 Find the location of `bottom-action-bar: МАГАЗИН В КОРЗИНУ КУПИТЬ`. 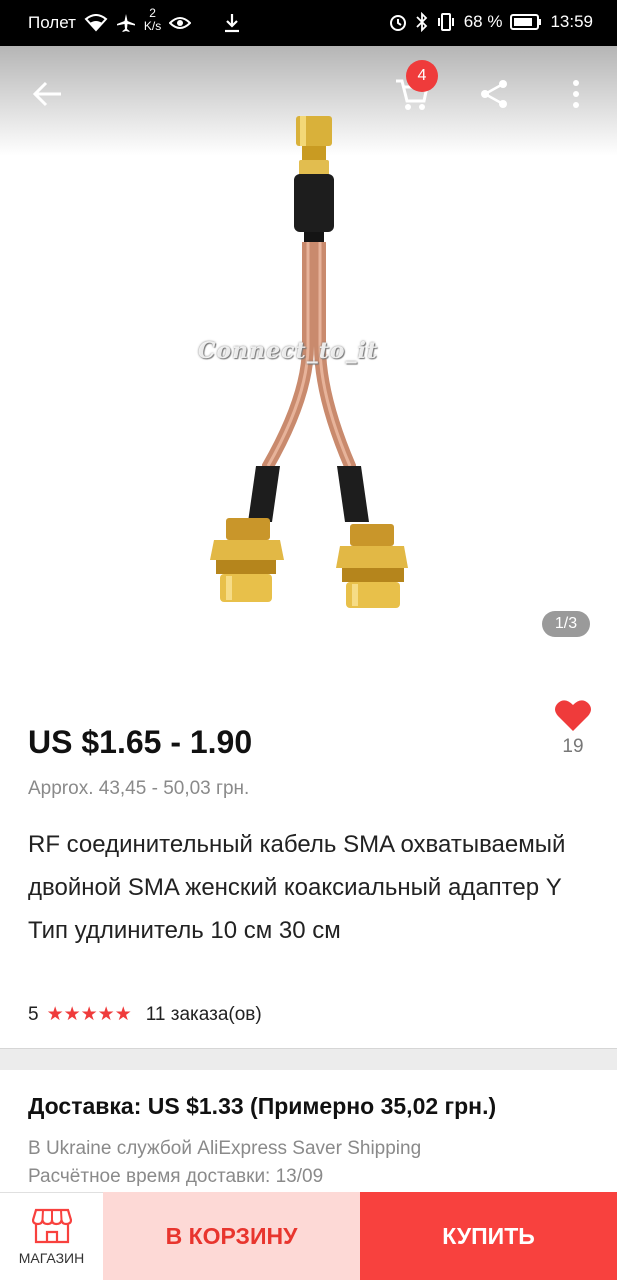

bottom-action-bar: МАГАЗИН В КОРЗИНУ КУПИТЬ is located at coordinates (308, 1236).